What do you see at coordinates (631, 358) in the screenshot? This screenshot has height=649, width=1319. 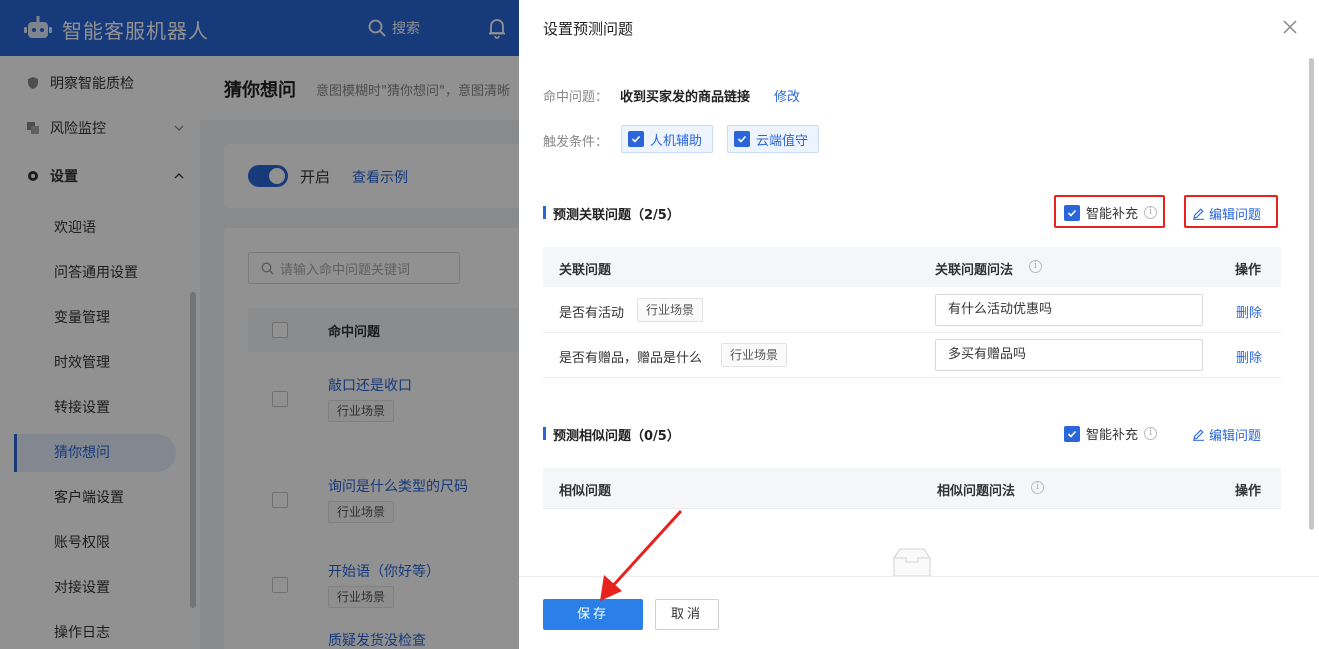 I see `related-question-text: 是否有赠品，赠品是什么` at bounding box center [631, 358].